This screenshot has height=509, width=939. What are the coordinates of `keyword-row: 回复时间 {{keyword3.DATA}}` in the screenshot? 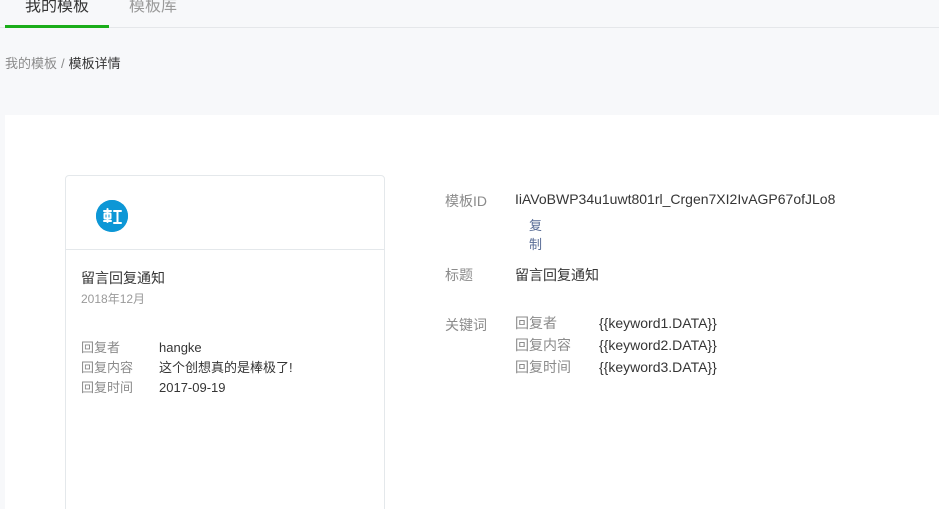 It's located at (616, 367).